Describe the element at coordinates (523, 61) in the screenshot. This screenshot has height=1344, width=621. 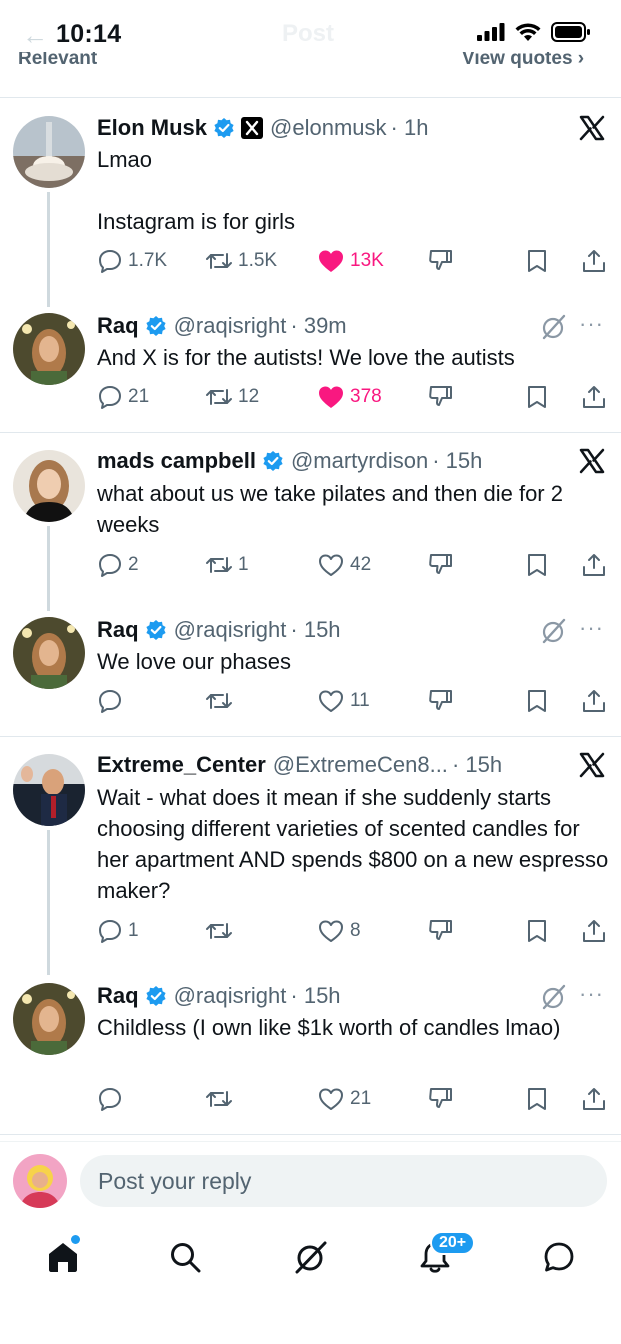
I see `view-quotes-link: View quotes ›` at that location.